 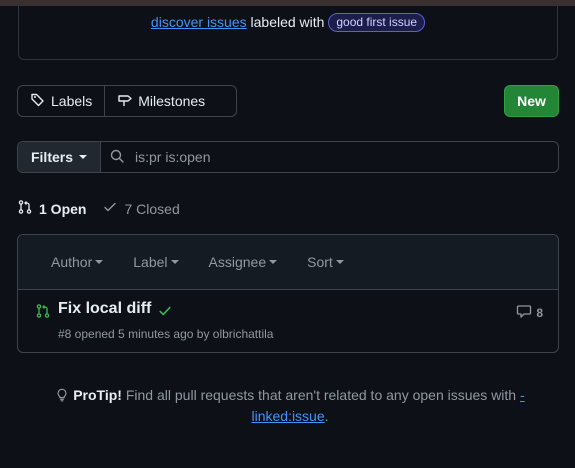 What do you see at coordinates (97, 395) in the screenshot?
I see `protip-label: ProTip!` at bounding box center [97, 395].